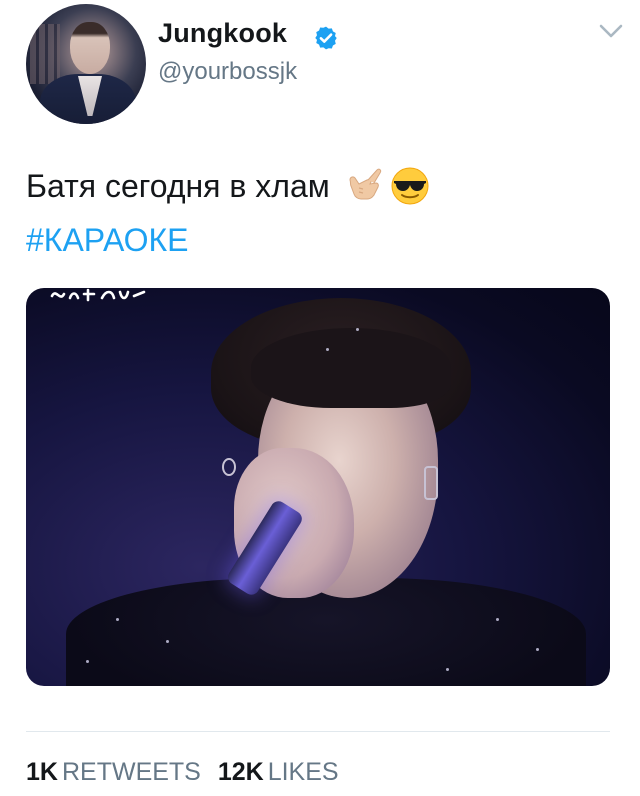 The height and width of the screenshot is (796, 640). Describe the element at coordinates (107, 240) in the screenshot. I see `hashtag-link: #КАРАОКЕ` at that location.